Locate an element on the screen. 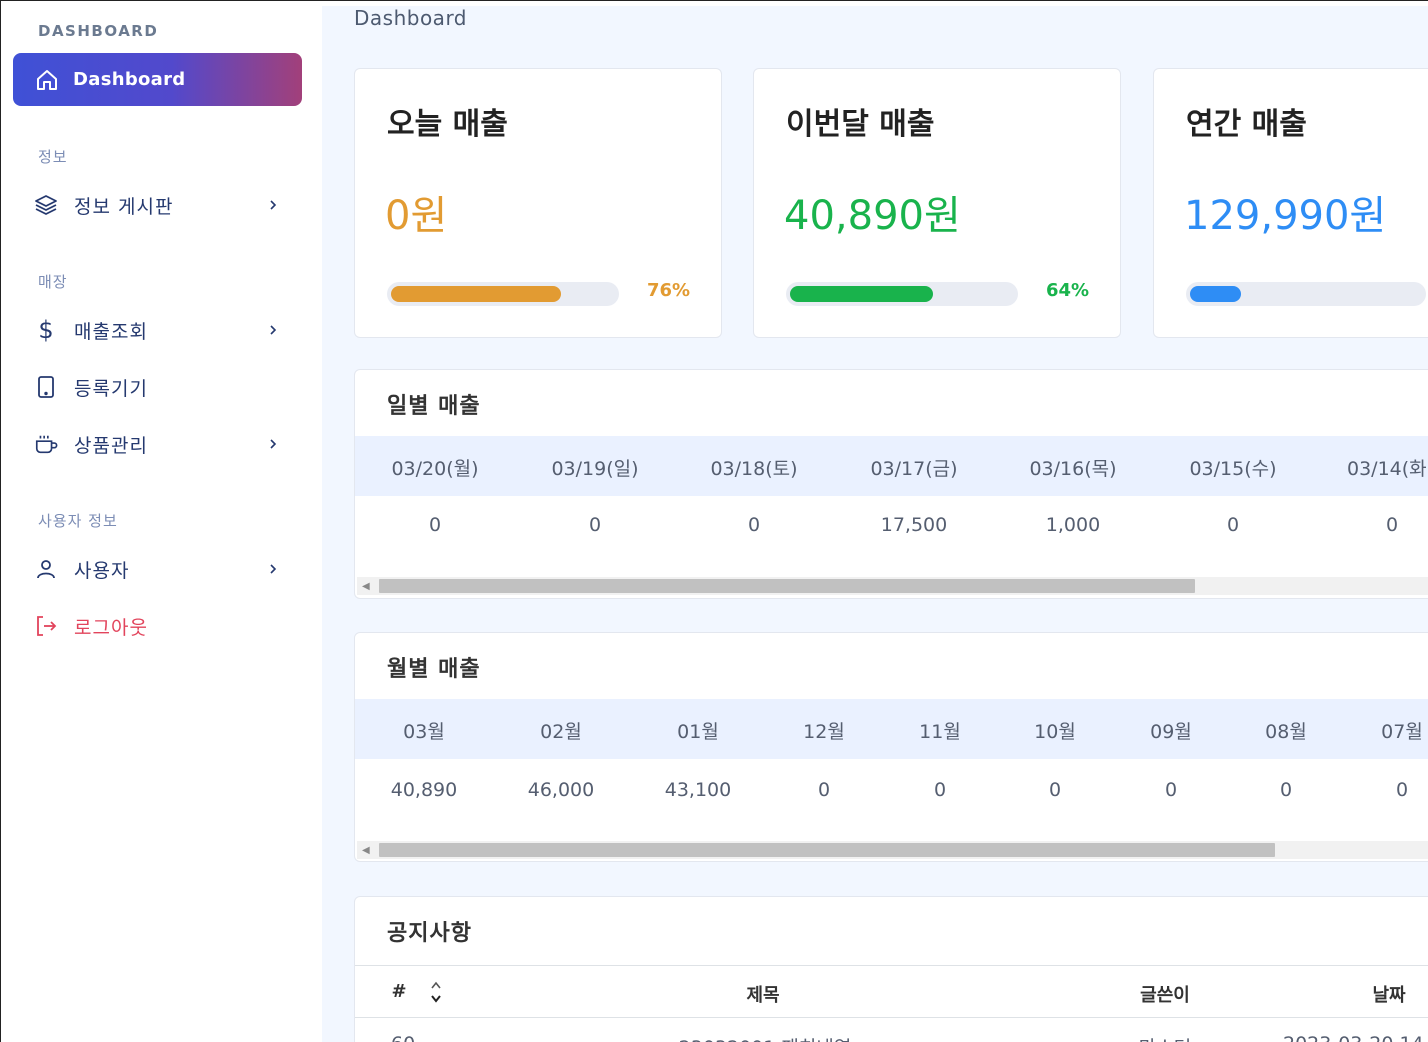 This screenshot has height=1042, width=1428. sidebar-item-label: 정보 게시판 is located at coordinates (124, 206).